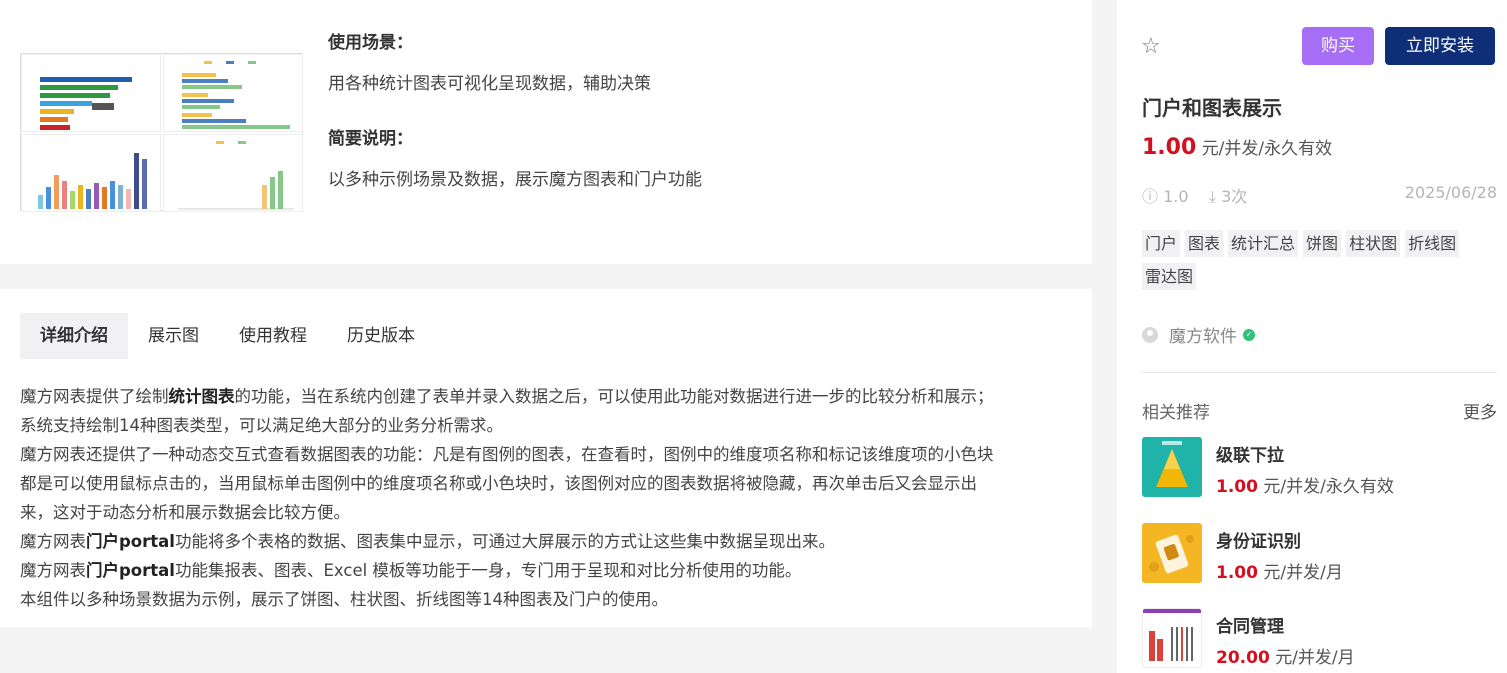 The height and width of the screenshot is (673, 1507). Describe the element at coordinates (370, 43) in the screenshot. I see `scene-label: 使用场景：` at that location.